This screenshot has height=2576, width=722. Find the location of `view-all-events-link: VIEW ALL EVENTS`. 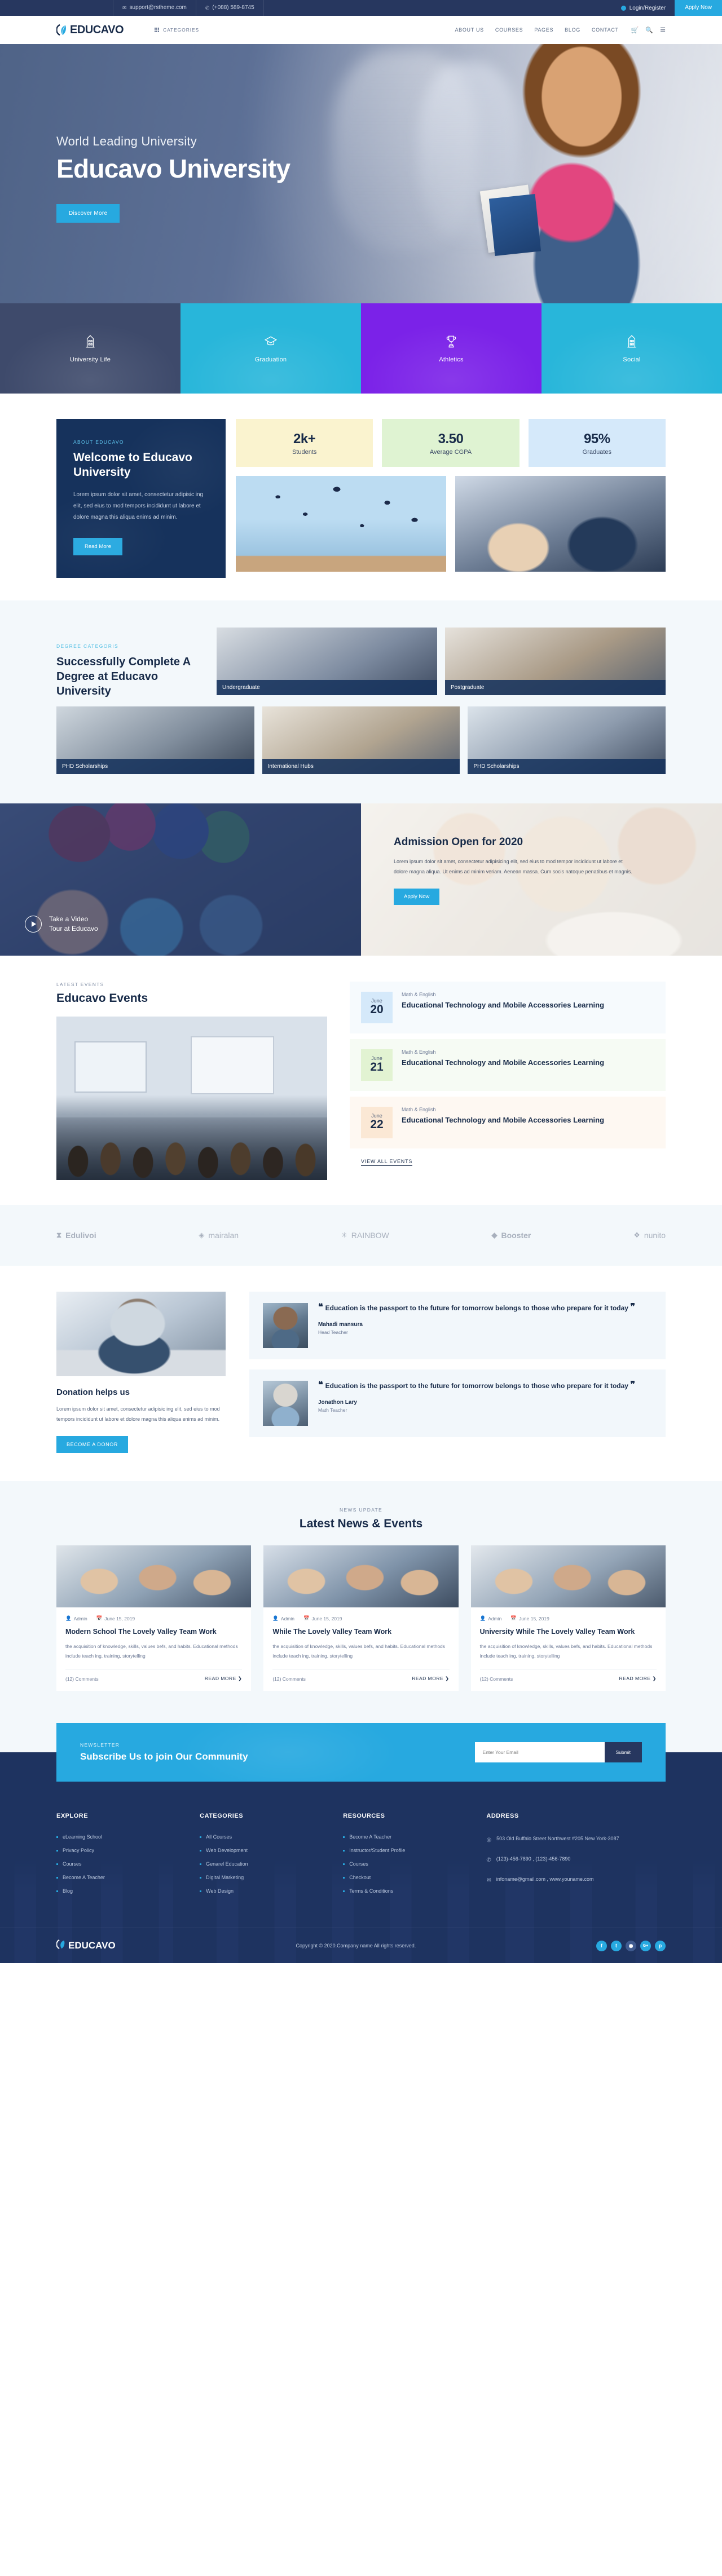

view-all-events-link: VIEW ALL EVENTS is located at coordinates (387, 1162).